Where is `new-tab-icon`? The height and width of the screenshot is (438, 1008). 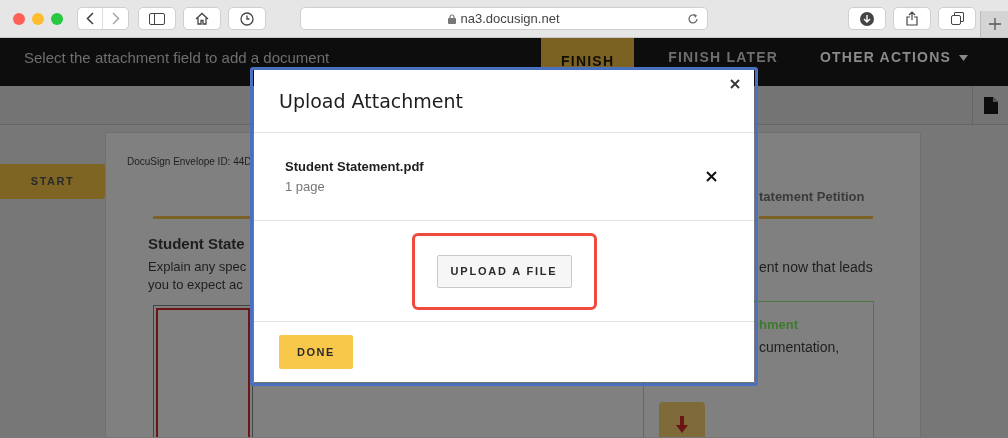 new-tab-icon is located at coordinates (994, 24).